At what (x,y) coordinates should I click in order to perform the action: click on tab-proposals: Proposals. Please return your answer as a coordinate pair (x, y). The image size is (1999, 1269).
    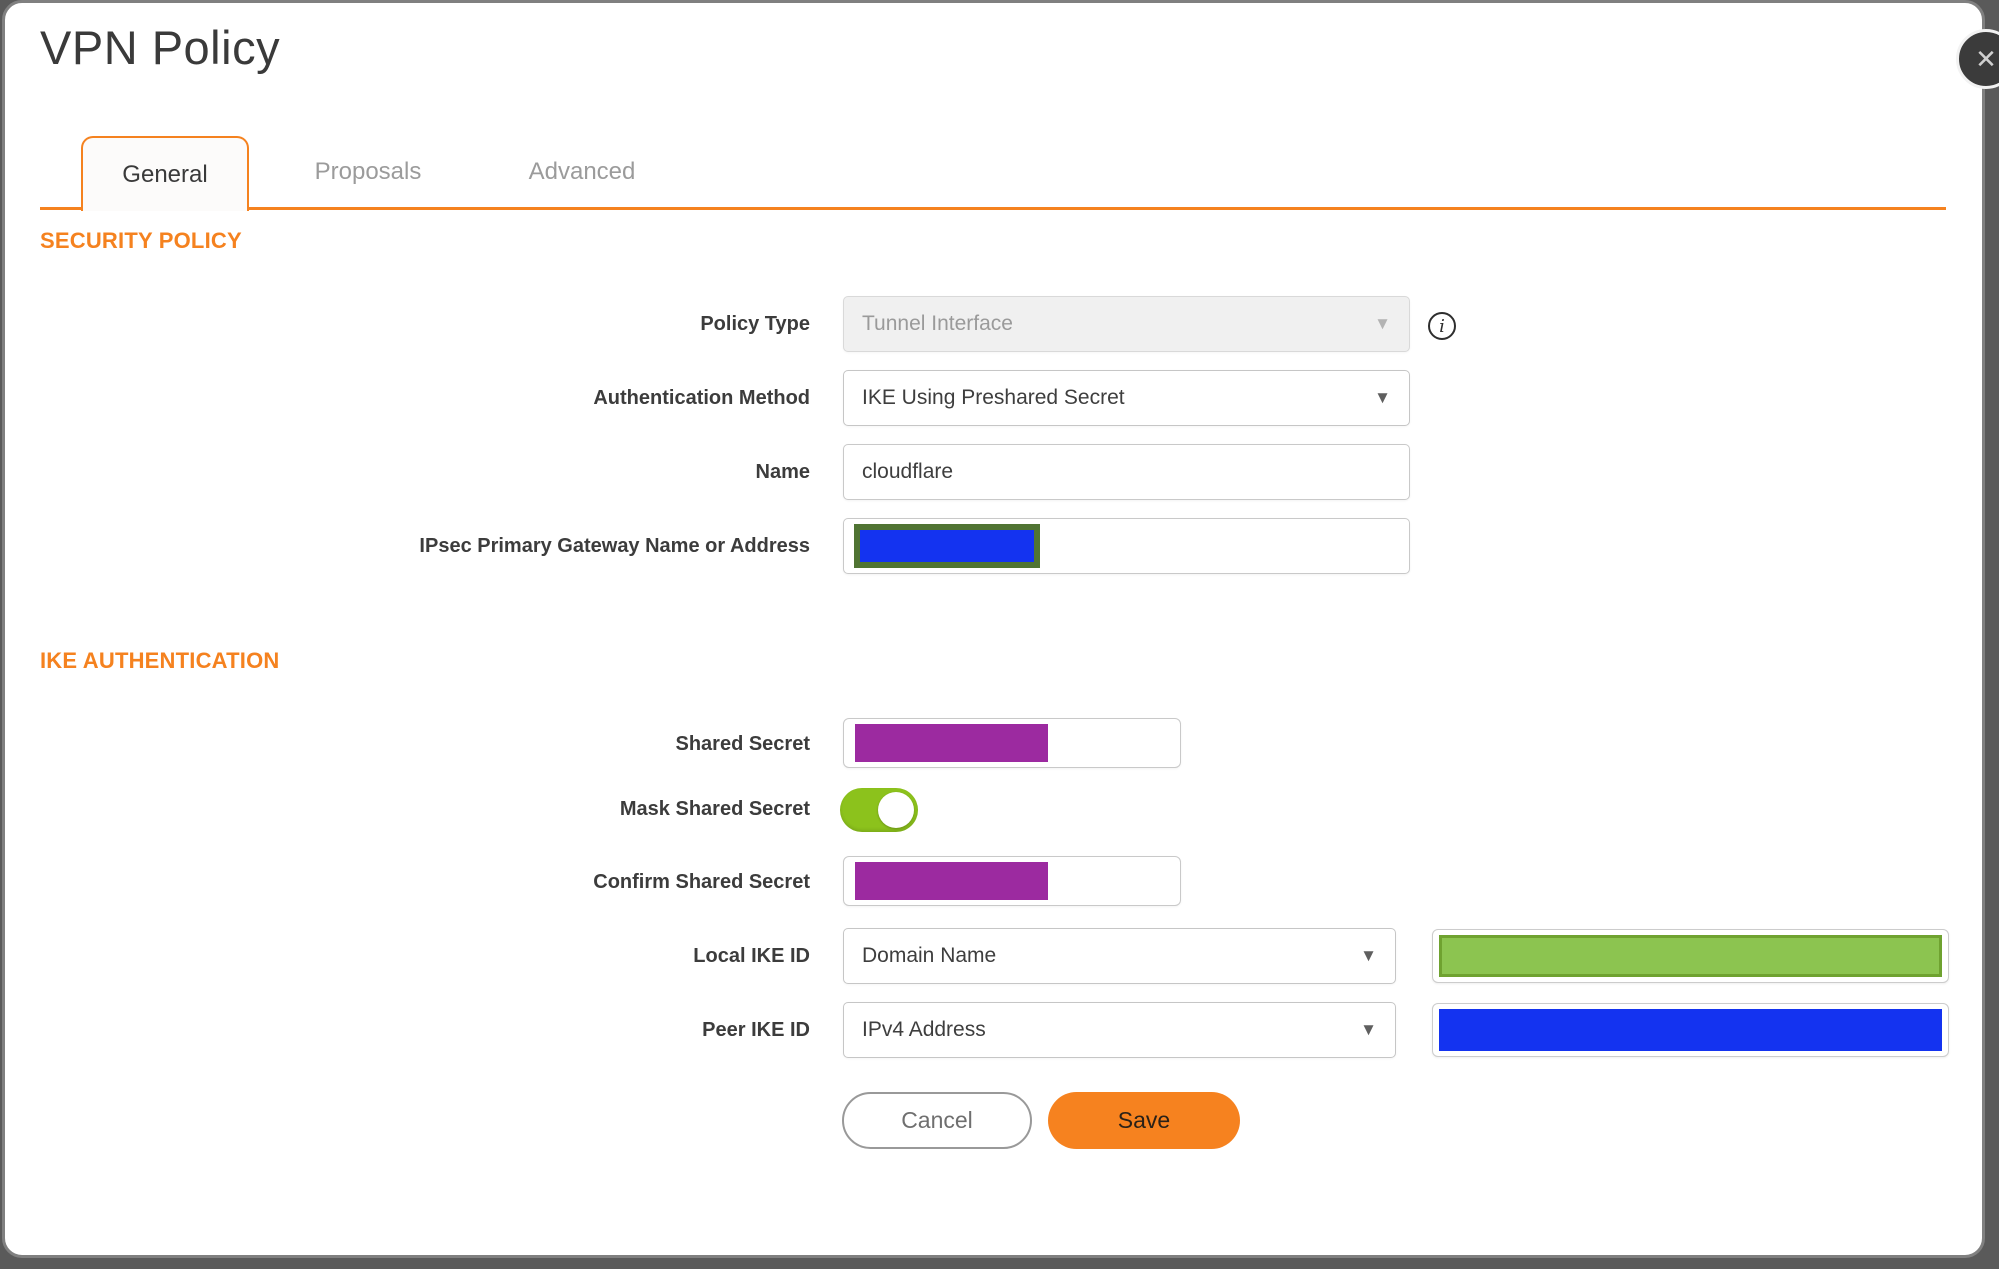
    Looking at the image, I should click on (368, 172).